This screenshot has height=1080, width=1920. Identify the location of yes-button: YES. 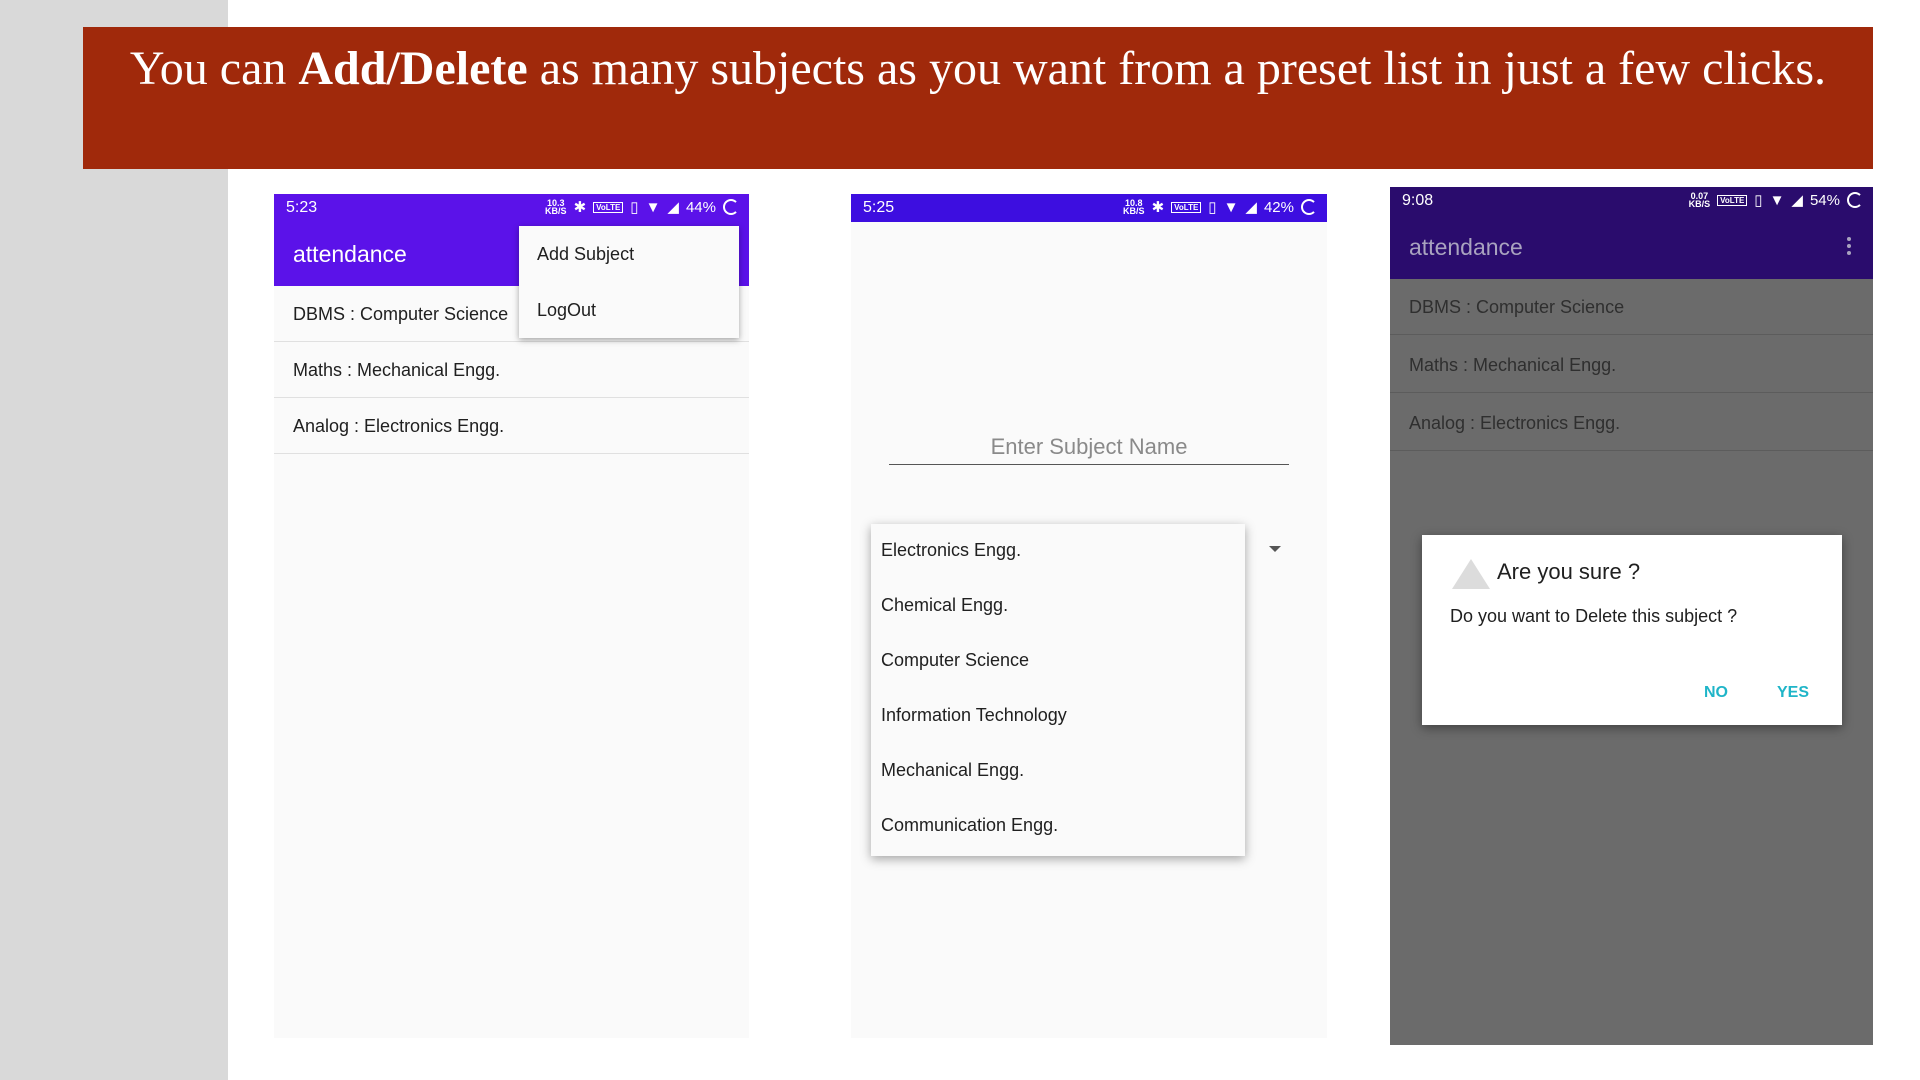
(1793, 693).